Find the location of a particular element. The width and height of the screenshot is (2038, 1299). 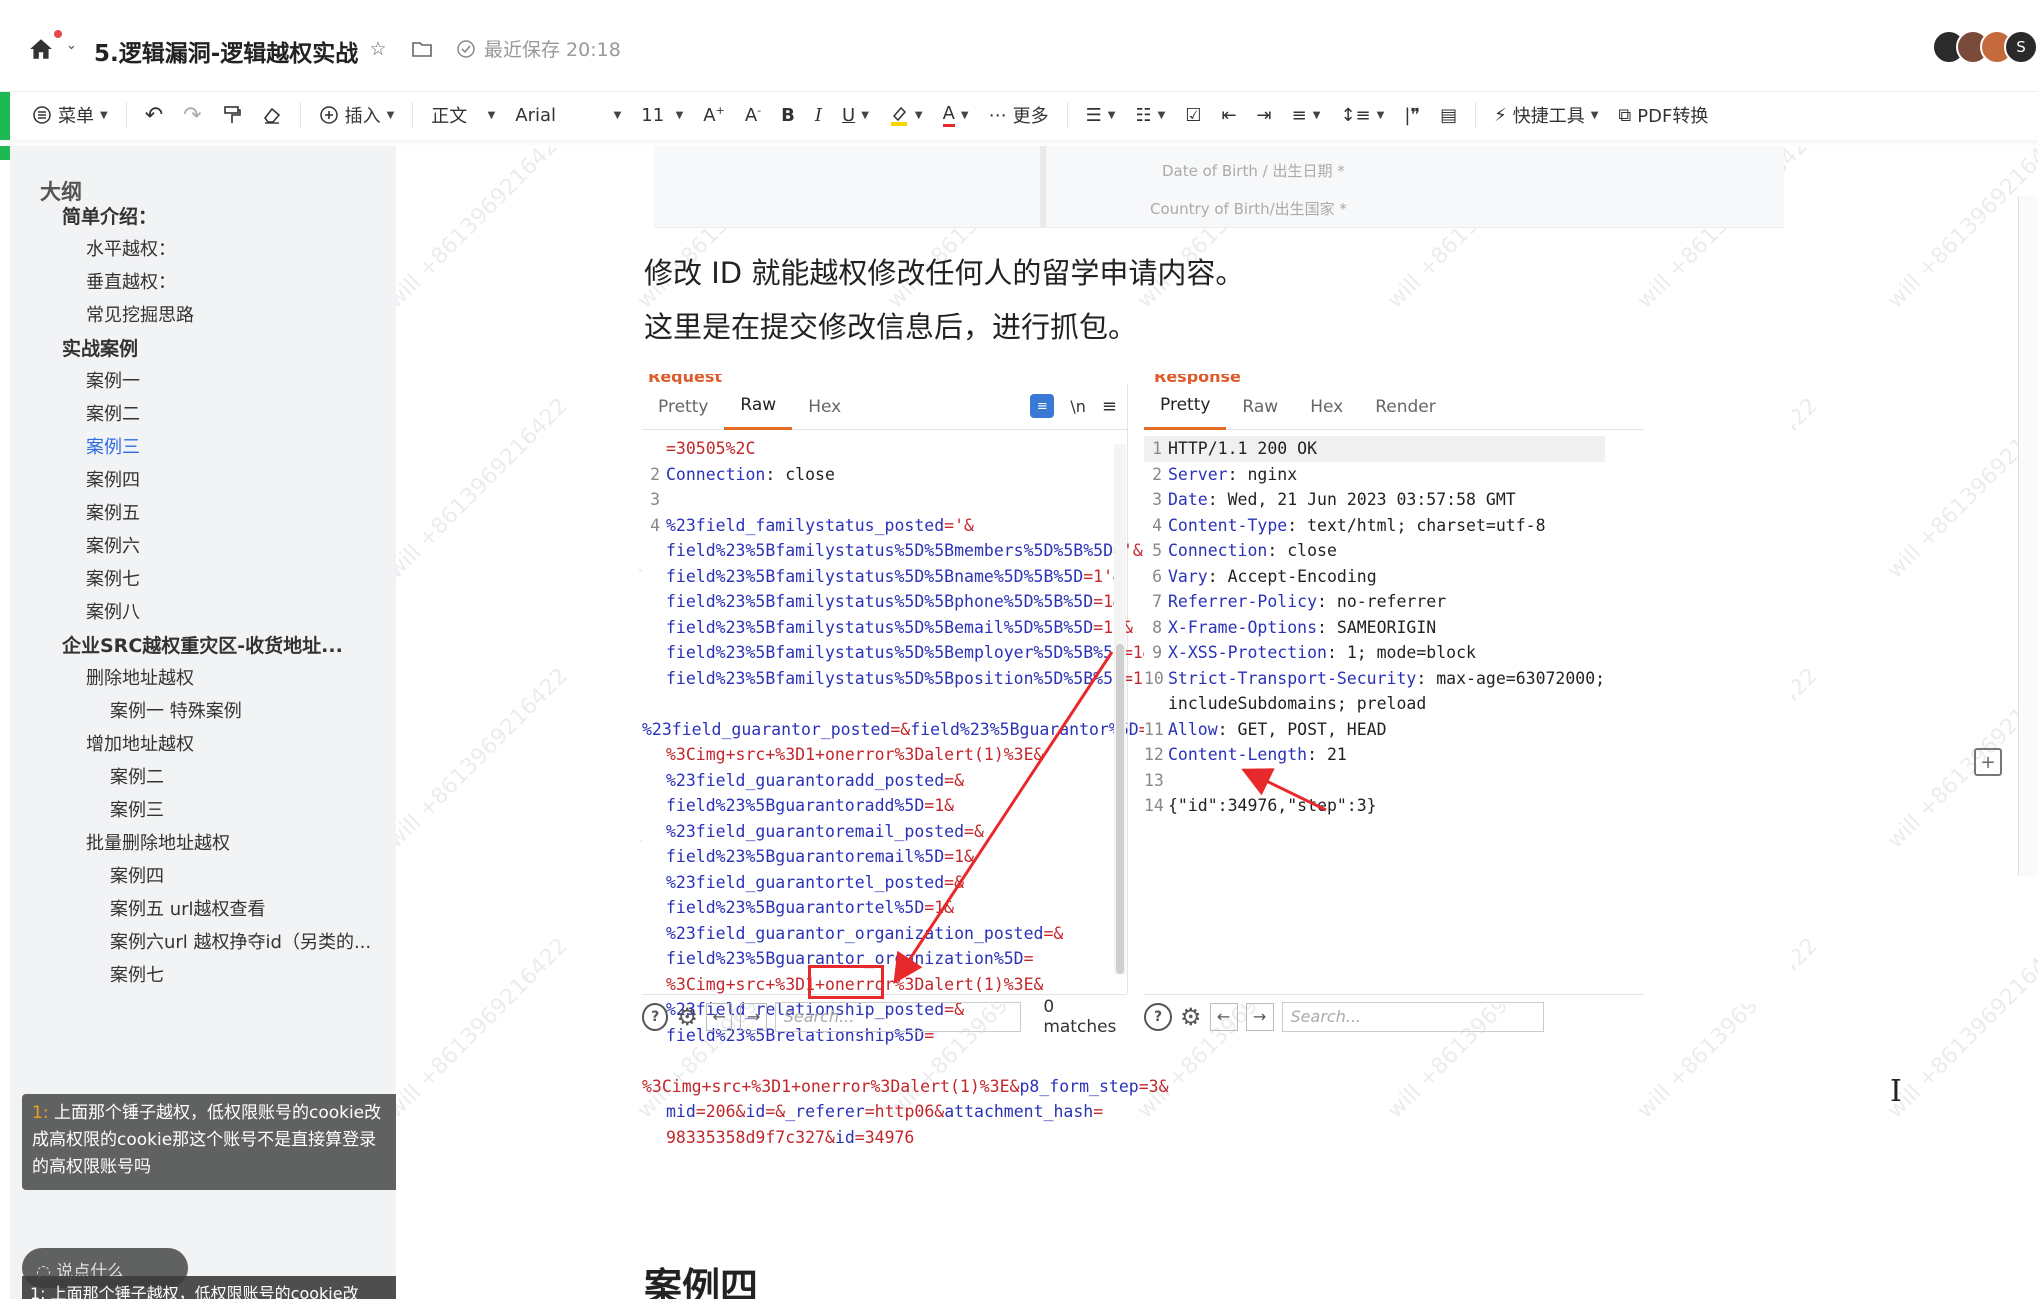

plus-circle-icon is located at coordinates (328, 115).